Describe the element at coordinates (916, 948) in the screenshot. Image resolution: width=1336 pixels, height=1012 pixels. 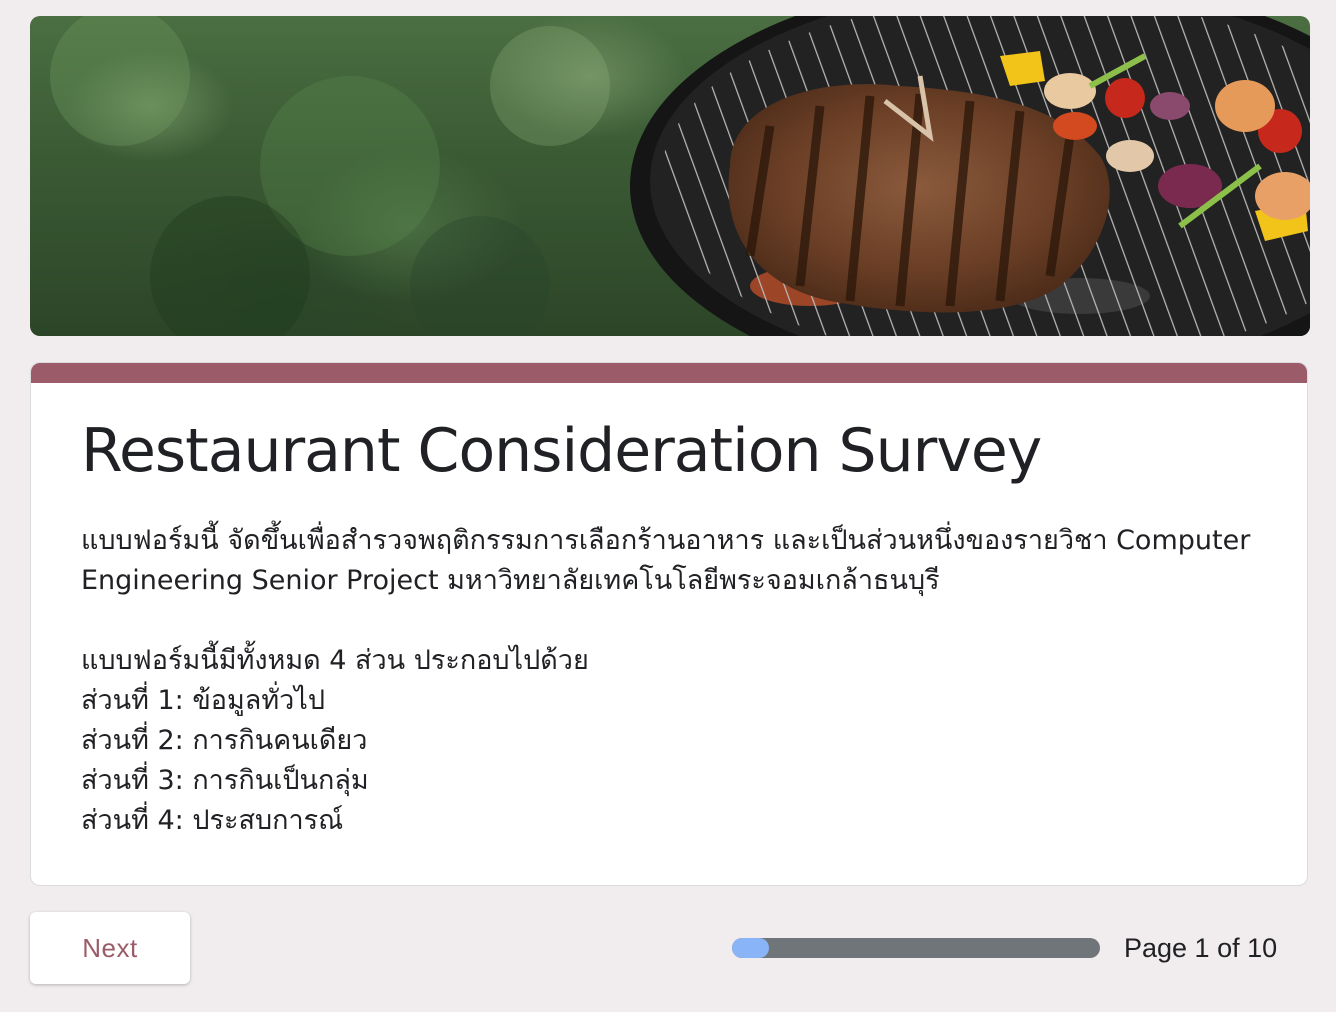
I see `progress-bar` at that location.